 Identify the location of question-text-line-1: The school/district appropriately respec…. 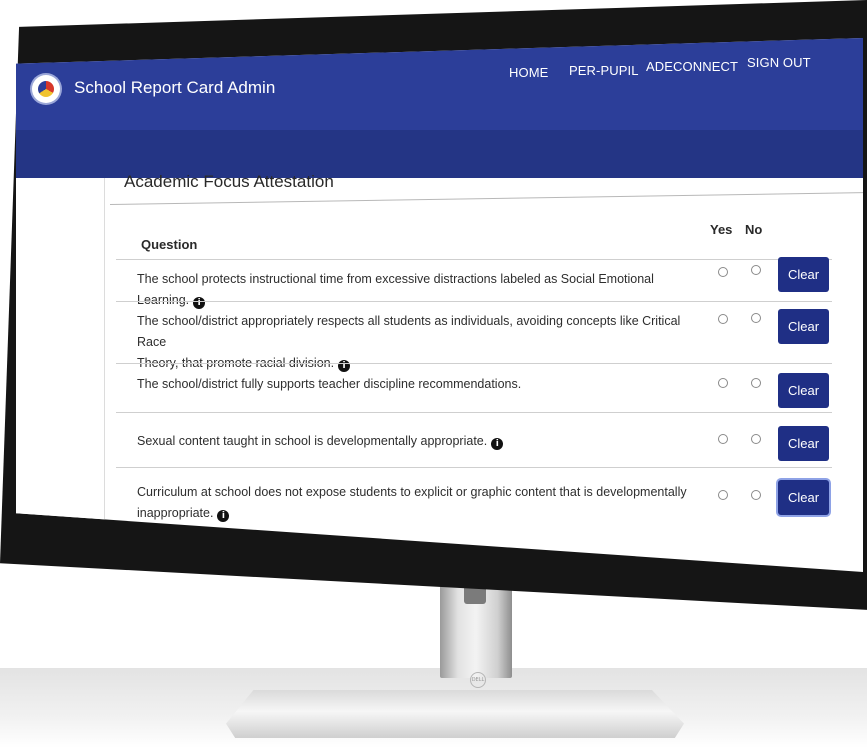
(409, 331).